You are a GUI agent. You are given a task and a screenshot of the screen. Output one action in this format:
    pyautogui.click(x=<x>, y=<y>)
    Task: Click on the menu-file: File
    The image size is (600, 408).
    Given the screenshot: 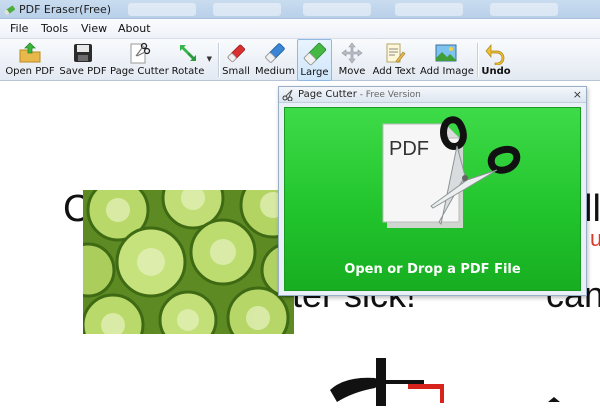 What is the action you would take?
    pyautogui.click(x=19, y=28)
    